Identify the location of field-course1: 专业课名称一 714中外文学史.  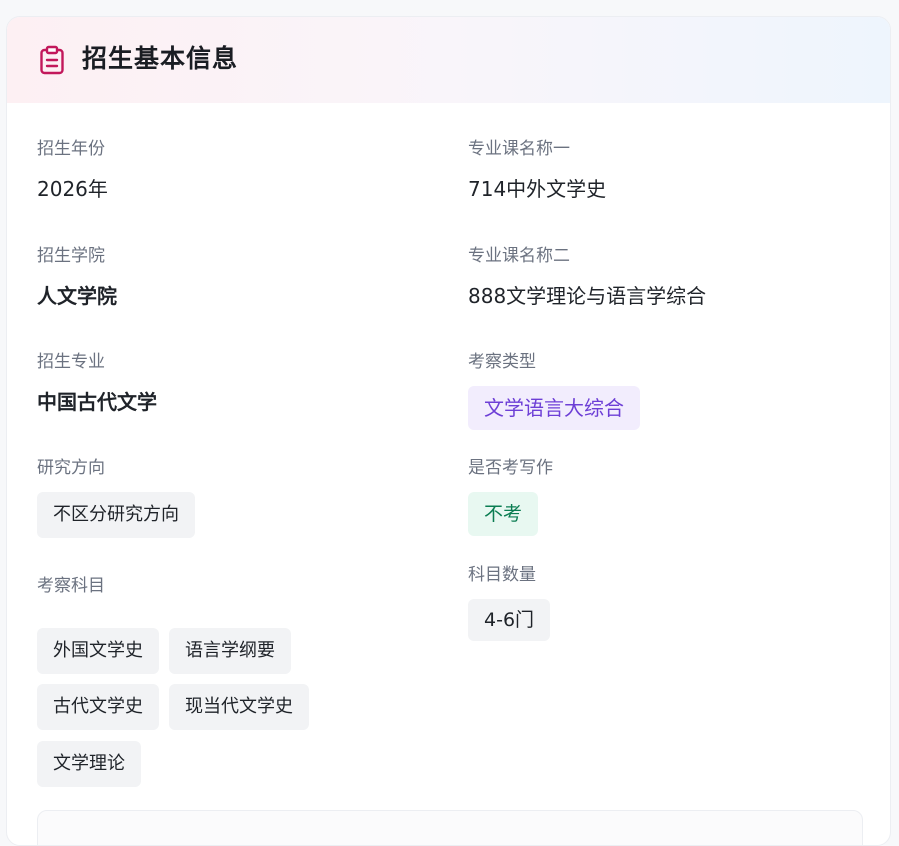
(537, 170).